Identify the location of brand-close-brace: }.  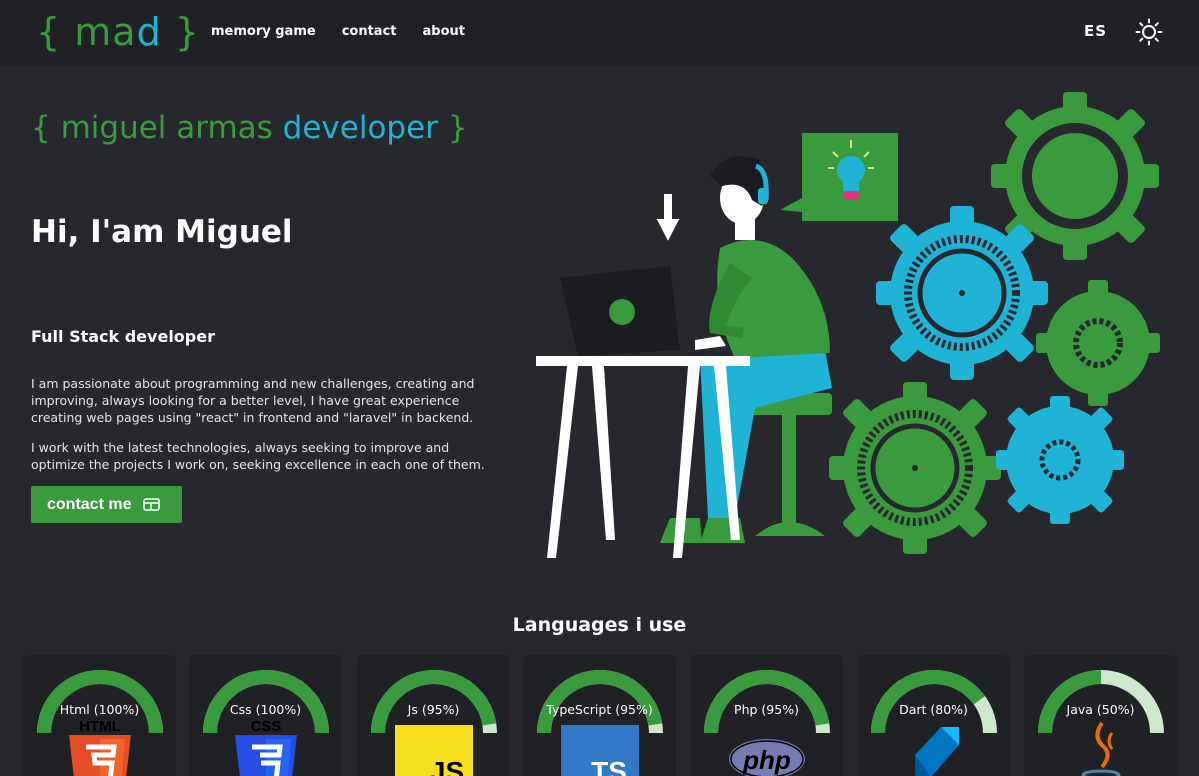
(457, 128).